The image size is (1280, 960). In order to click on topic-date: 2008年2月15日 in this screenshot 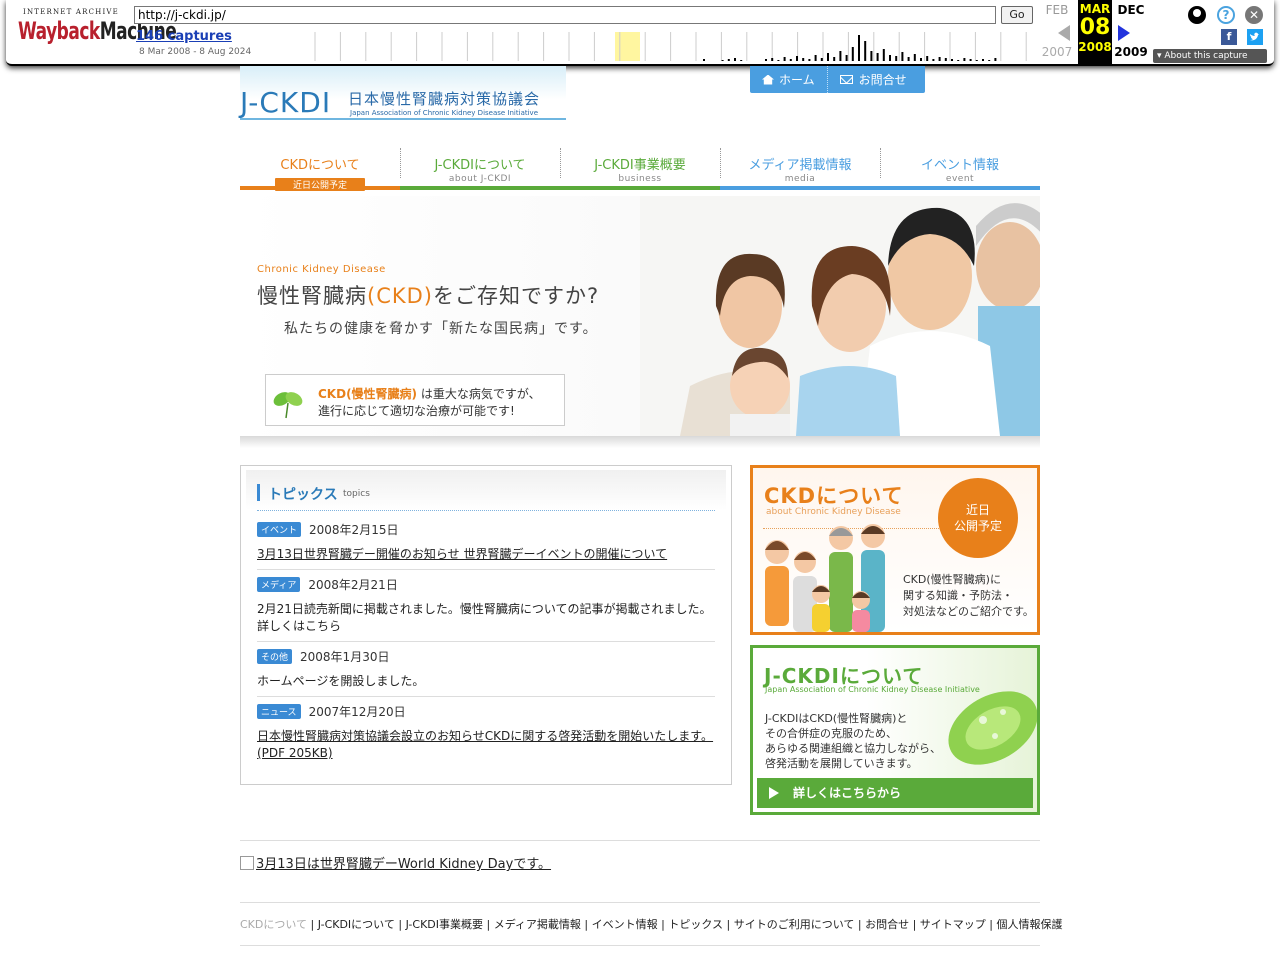, I will do `click(354, 530)`.